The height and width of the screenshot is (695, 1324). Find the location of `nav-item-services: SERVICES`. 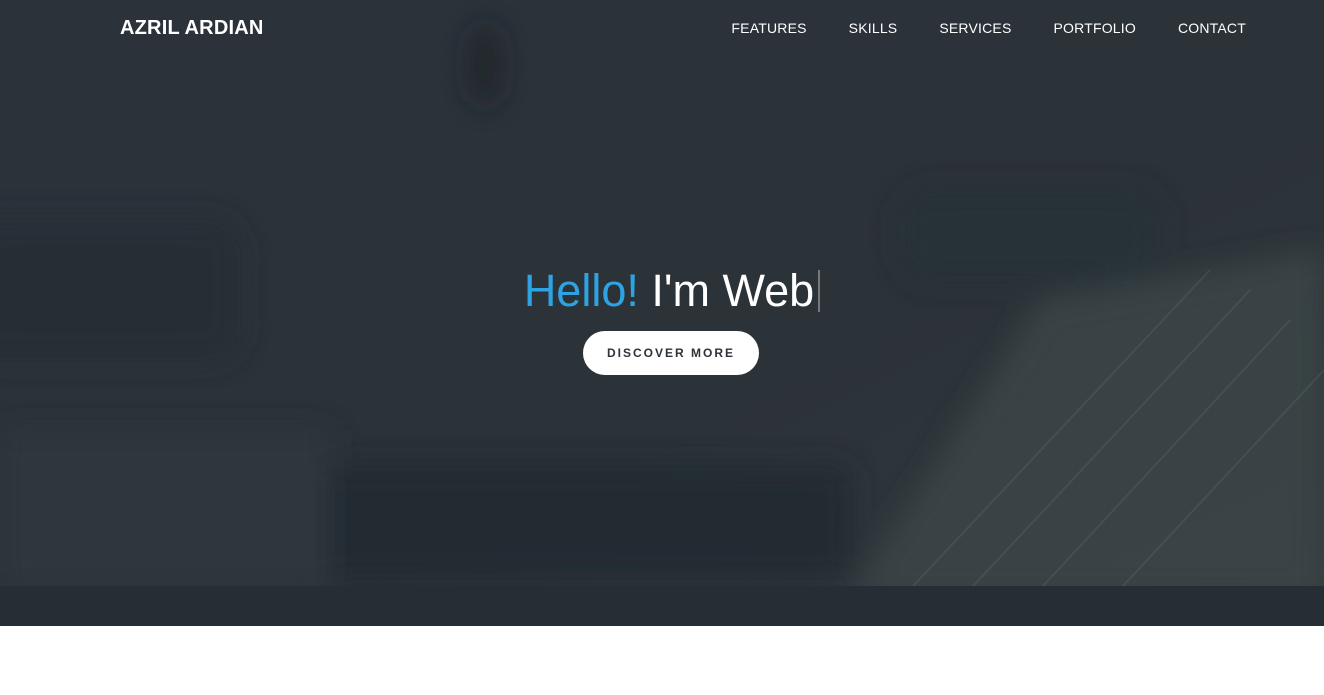

nav-item-services: SERVICES is located at coordinates (975, 28).